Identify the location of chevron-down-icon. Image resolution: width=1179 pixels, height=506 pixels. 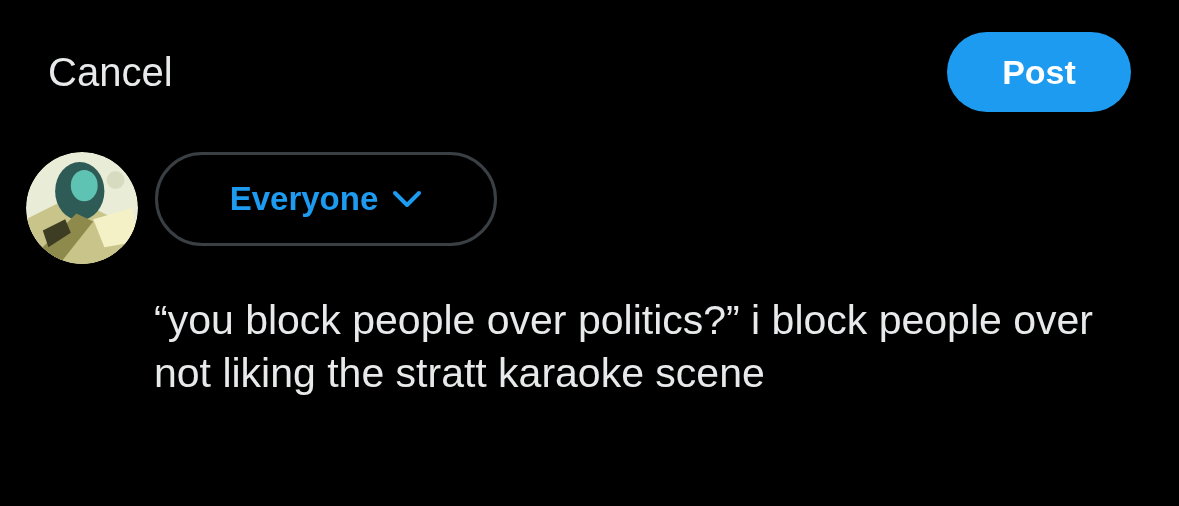
(407, 199).